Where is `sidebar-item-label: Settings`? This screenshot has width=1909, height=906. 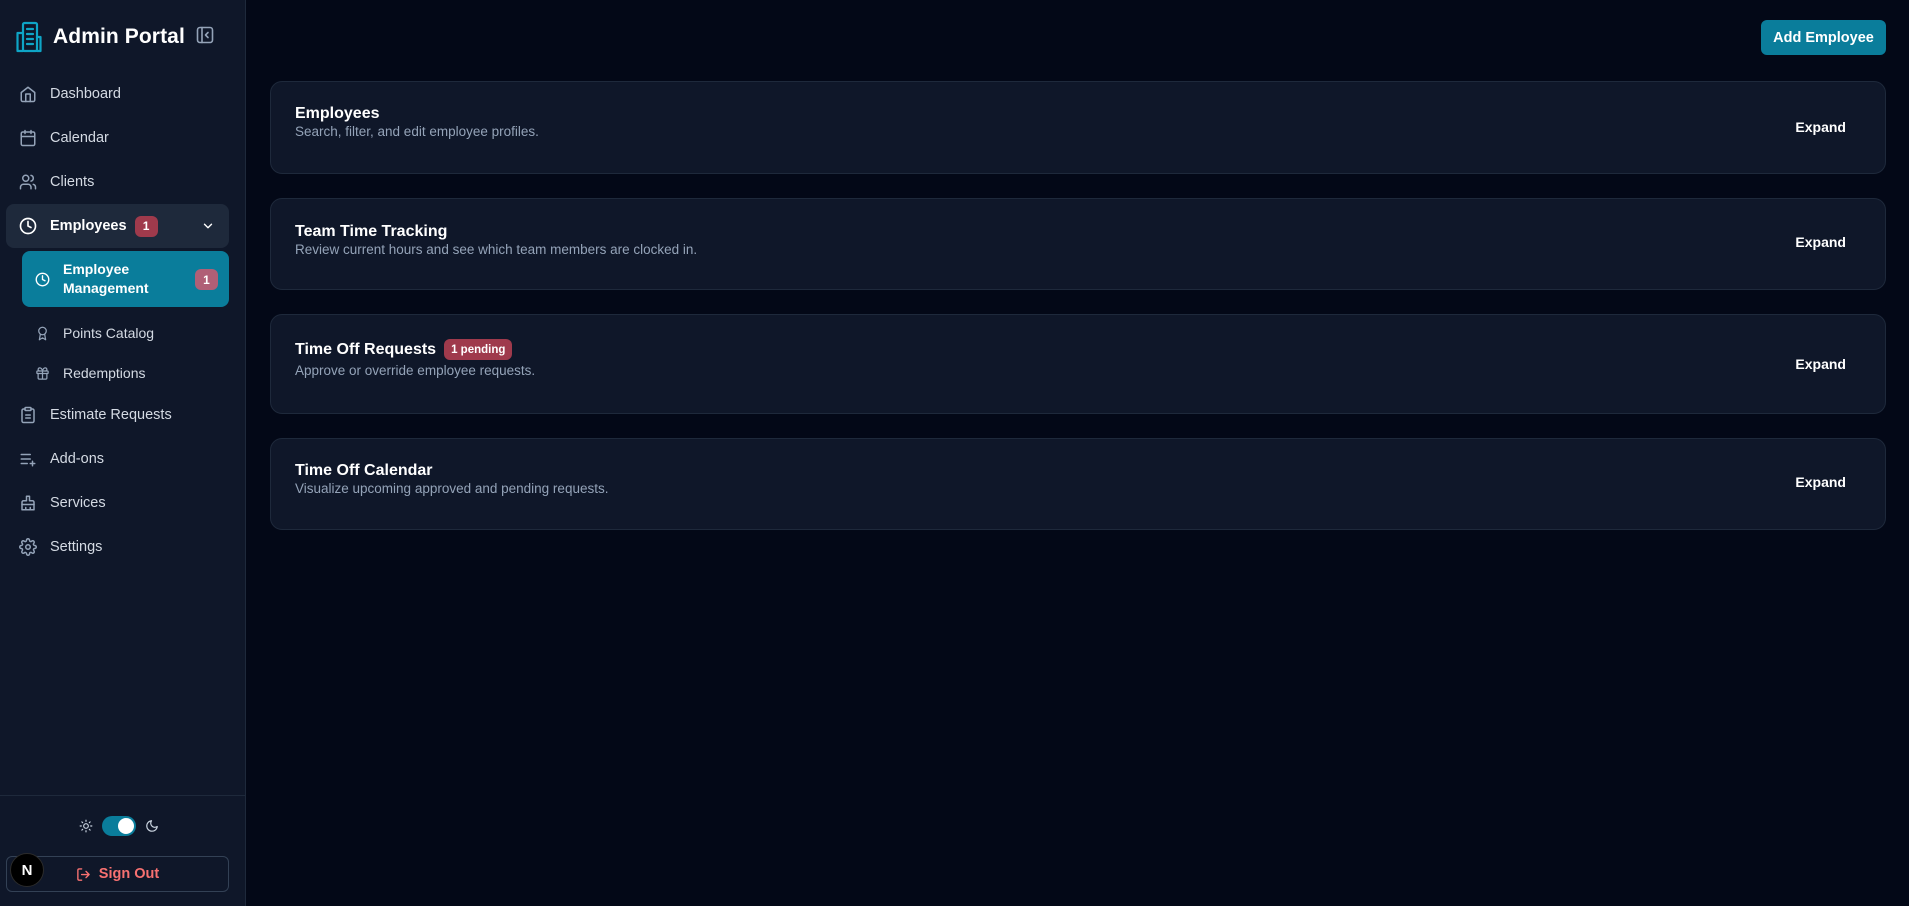 sidebar-item-label: Settings is located at coordinates (76, 547).